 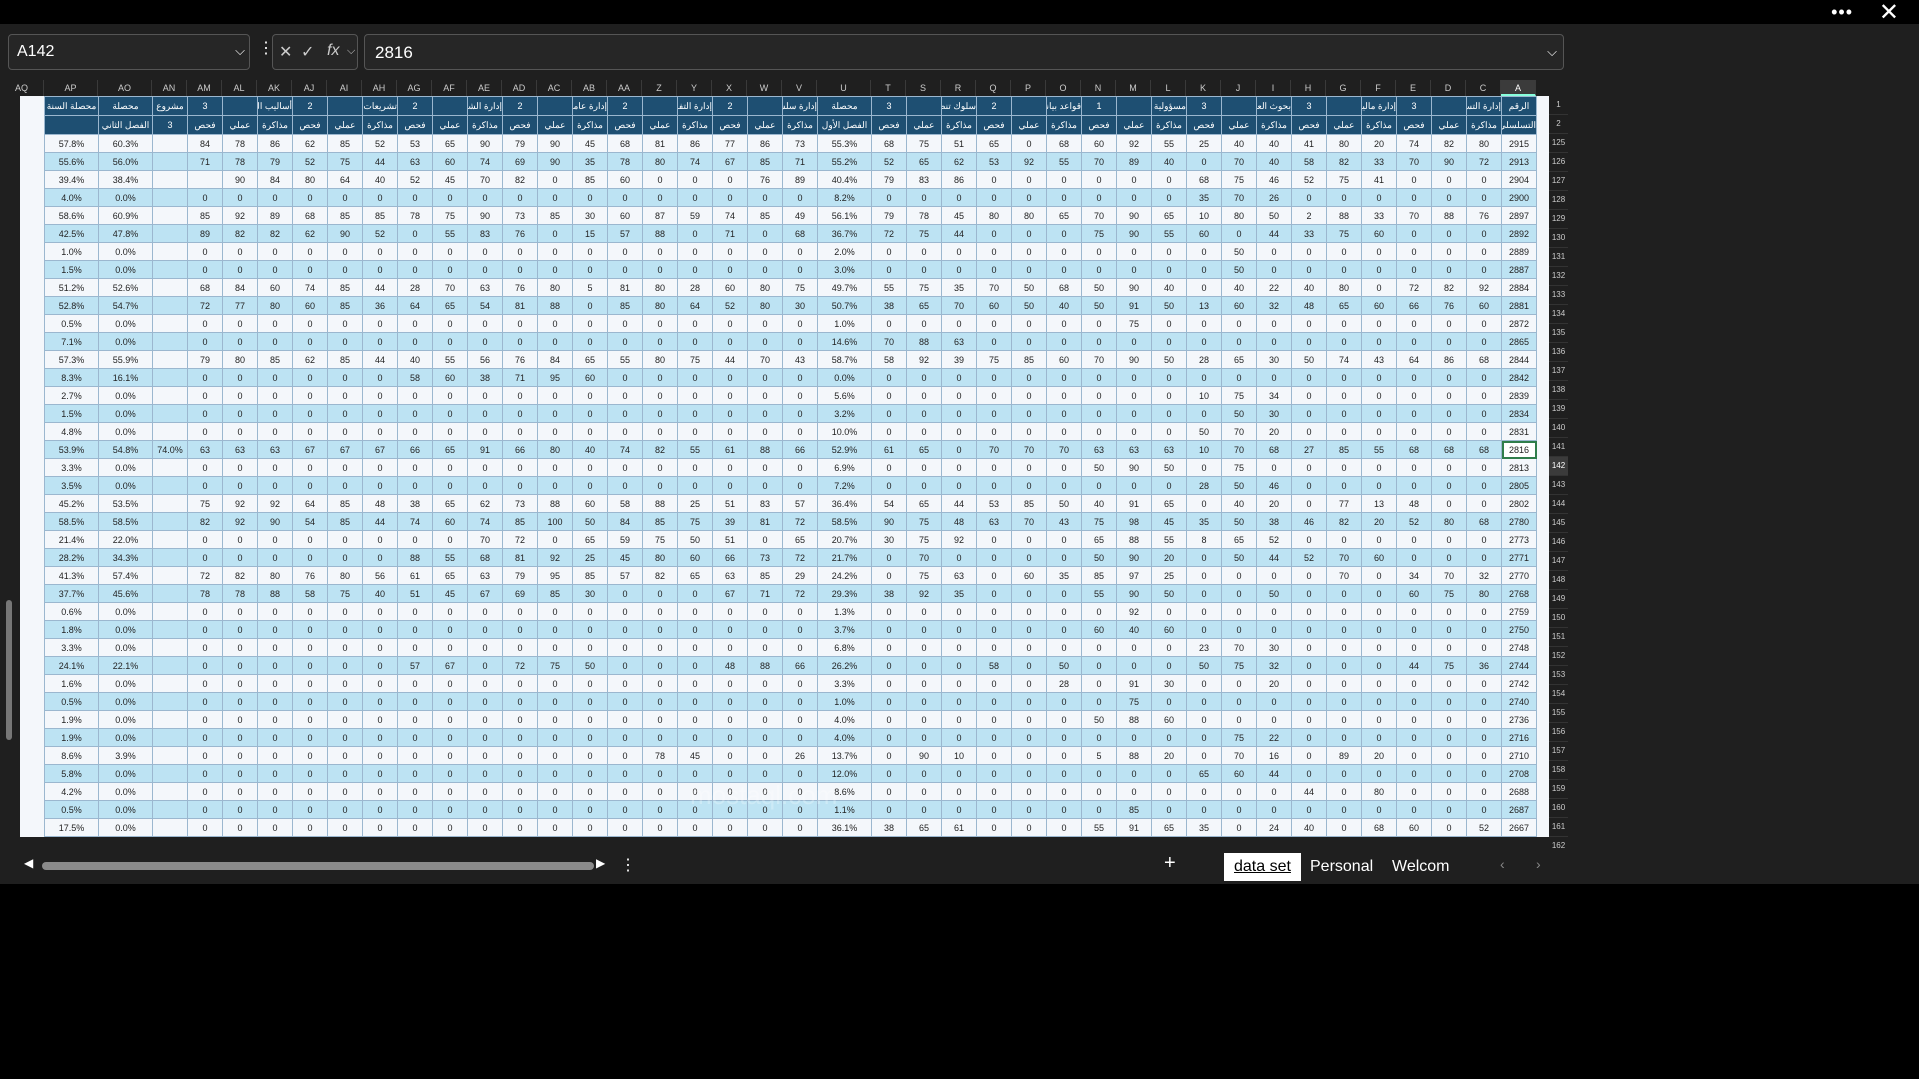 I want to click on table-cell: 25, so click(x=695, y=503).